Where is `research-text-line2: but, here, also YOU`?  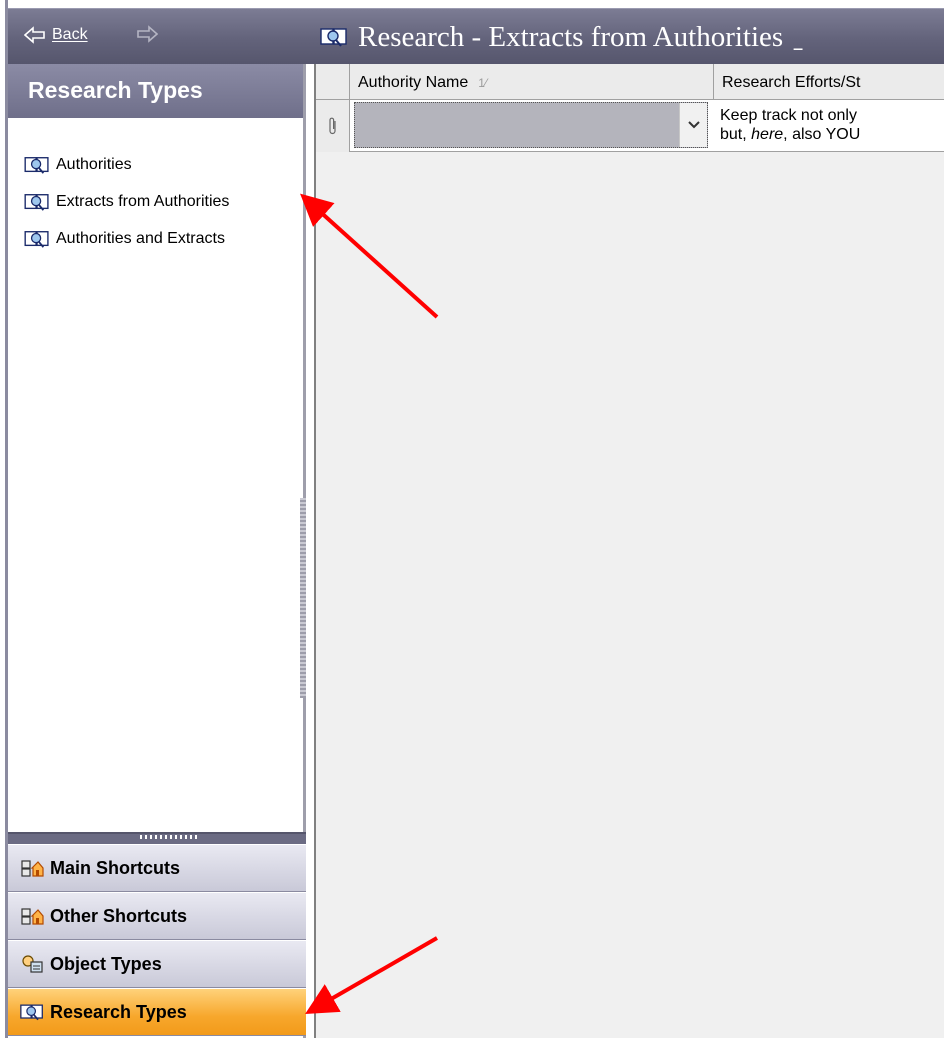 research-text-line2: but, here, also YOU is located at coordinates (832, 134).